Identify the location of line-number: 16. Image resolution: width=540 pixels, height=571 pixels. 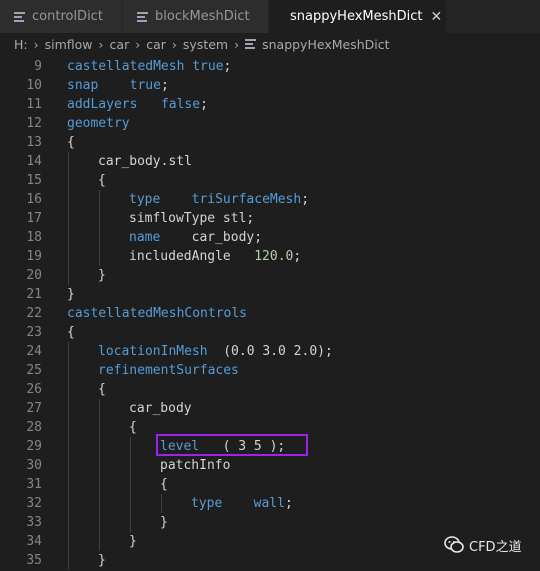
(34, 199).